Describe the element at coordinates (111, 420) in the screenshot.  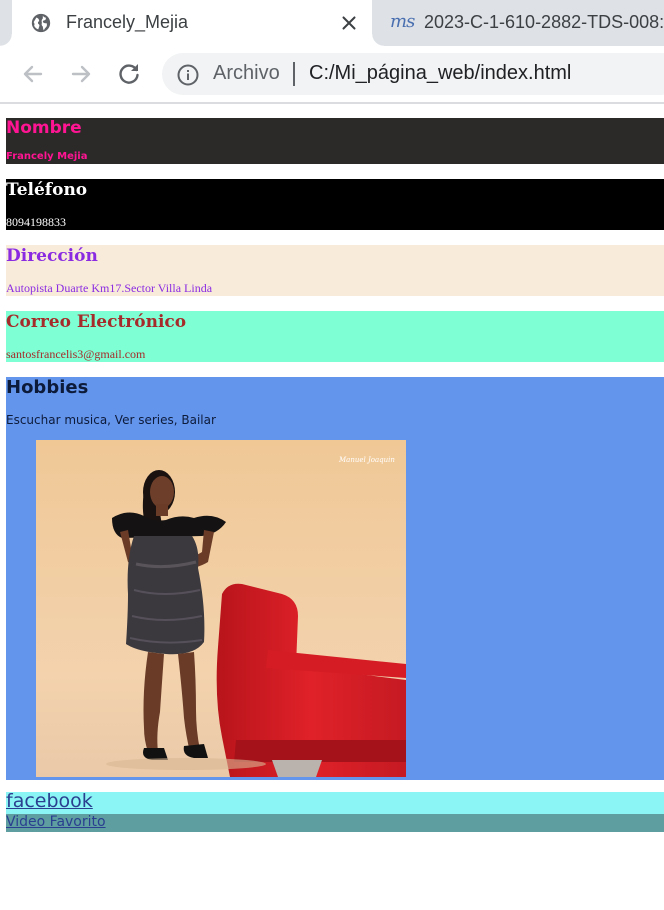
I see `hobbies-value: Escuchar musica, Ver series, Bailar` at that location.